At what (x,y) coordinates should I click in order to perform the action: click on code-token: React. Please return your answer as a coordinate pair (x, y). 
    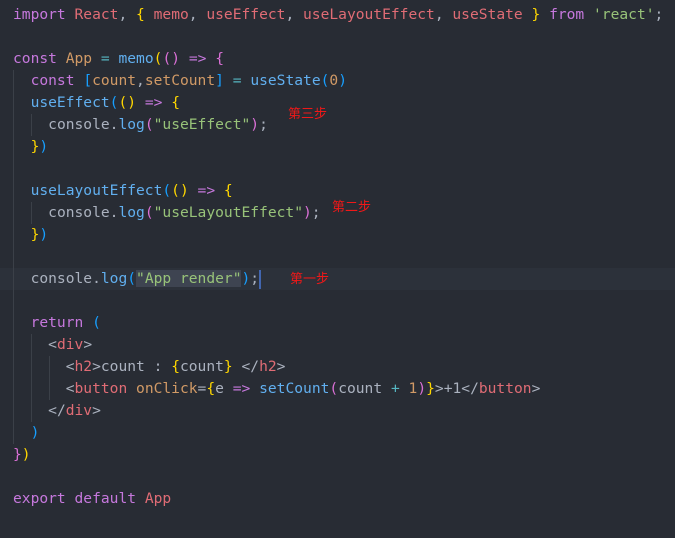
    Looking at the image, I should click on (96, 14).